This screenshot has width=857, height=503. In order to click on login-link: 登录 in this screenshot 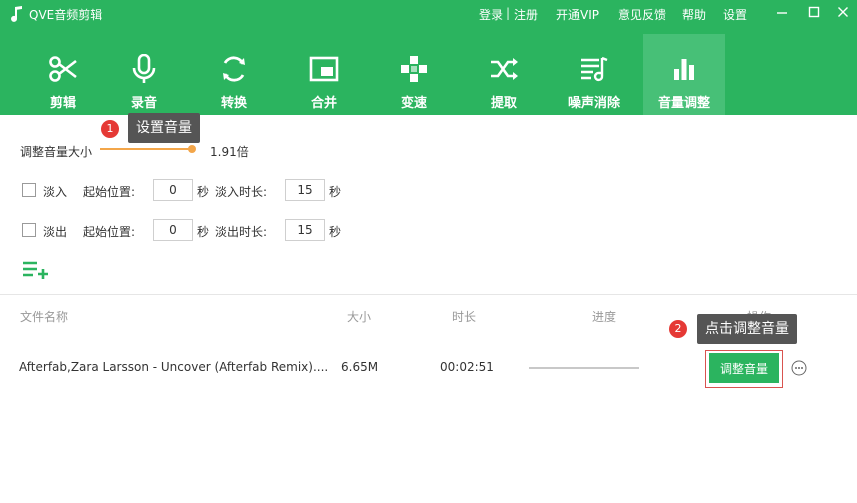, I will do `click(491, 14)`.